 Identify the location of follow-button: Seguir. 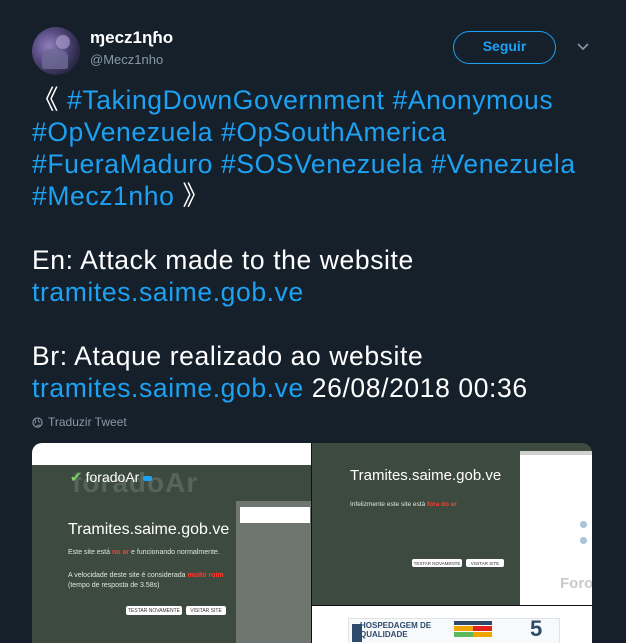
(504, 47).